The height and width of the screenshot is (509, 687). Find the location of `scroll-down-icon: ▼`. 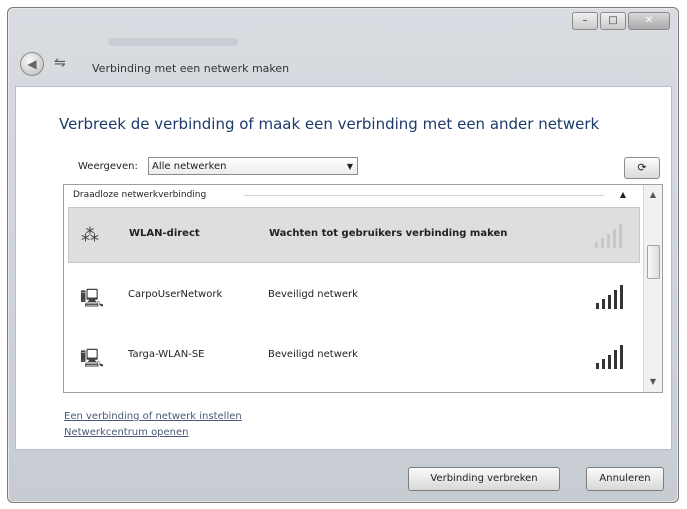

scroll-down-icon: ▼ is located at coordinates (653, 382).